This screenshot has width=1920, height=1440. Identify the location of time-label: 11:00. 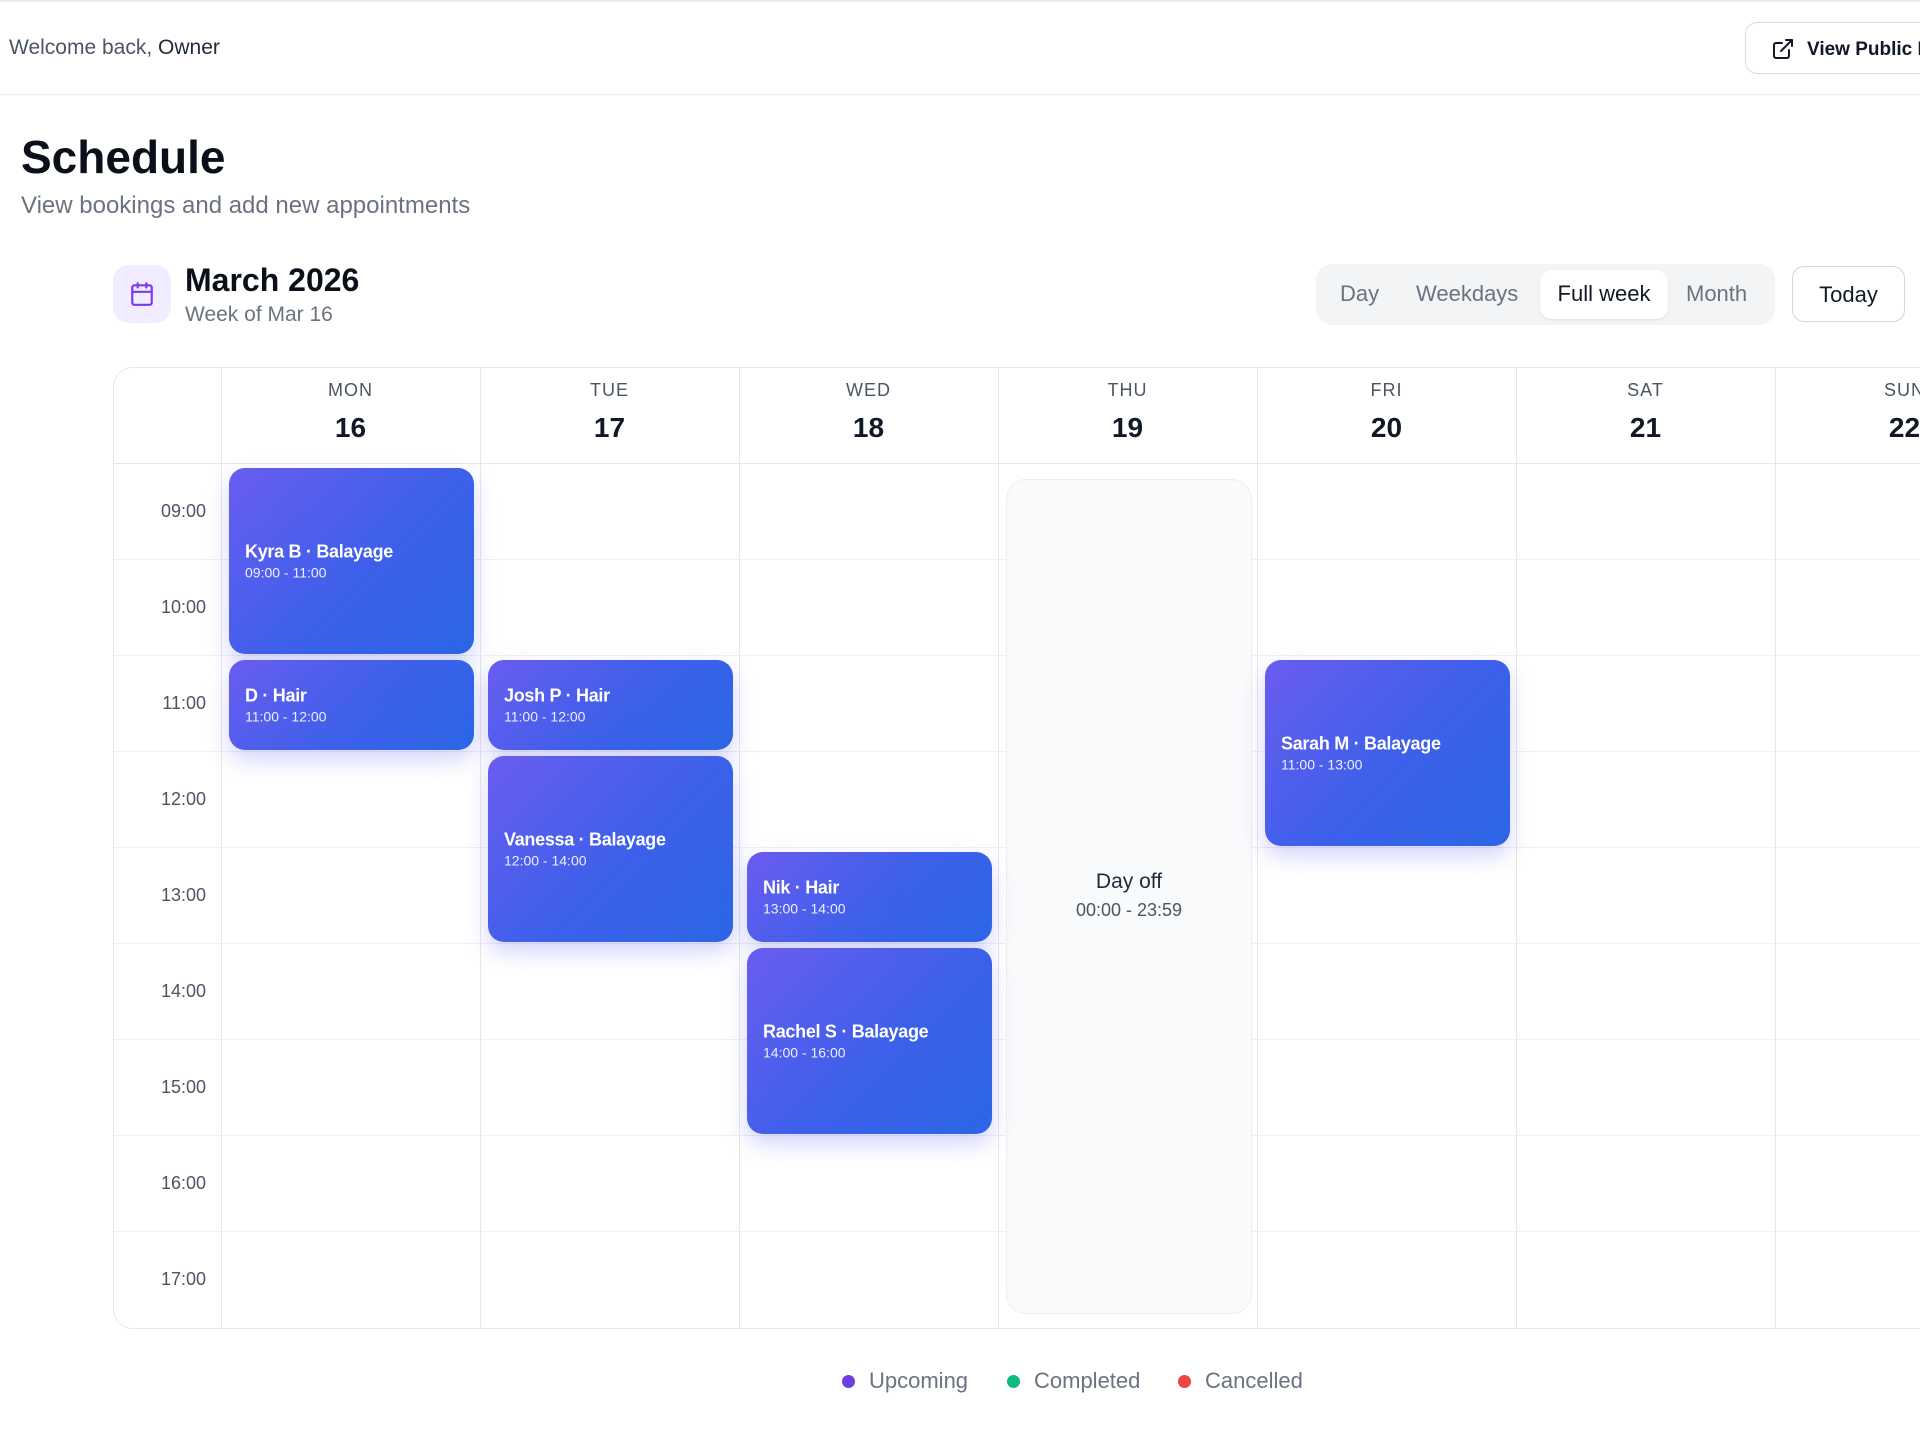
(184, 703).